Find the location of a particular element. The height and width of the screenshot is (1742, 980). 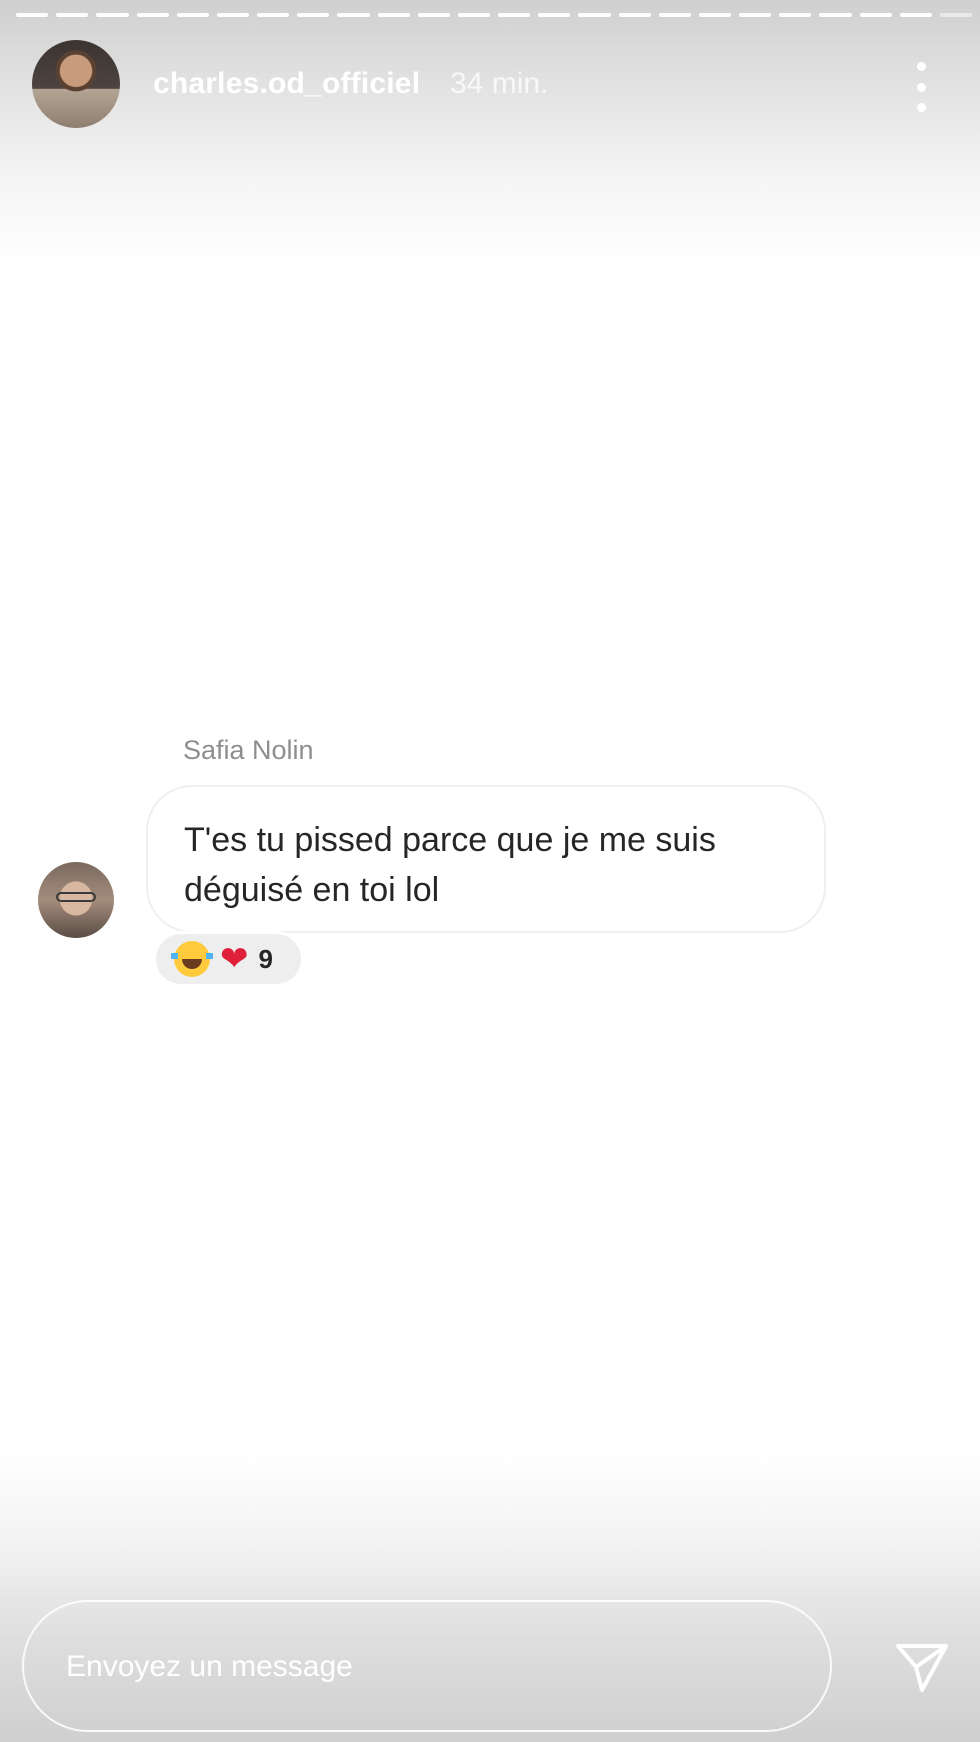

story-header: charles.od_officiel 34 min. is located at coordinates (497, 85).